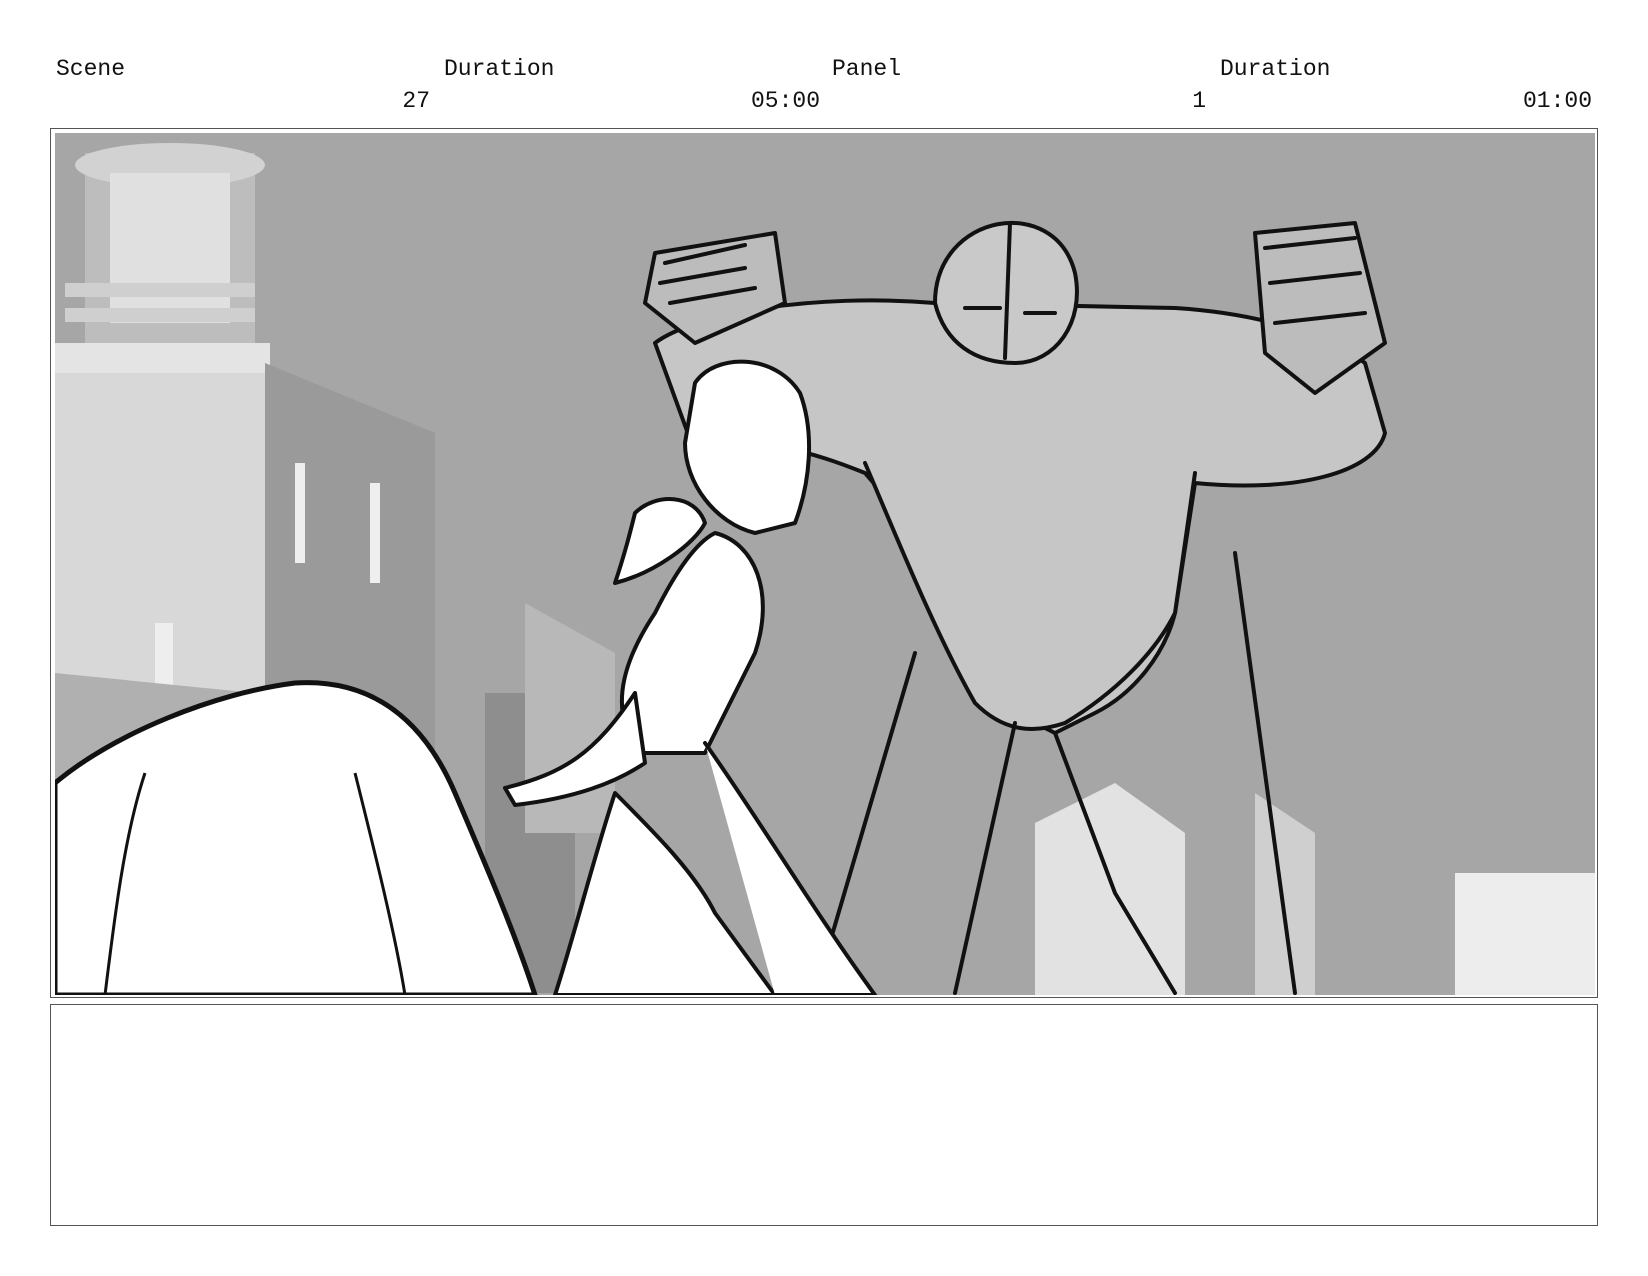 The width and height of the screenshot is (1648, 1276). Describe the element at coordinates (785, 101) in the screenshot. I see `scene-duration: 05:00` at that location.